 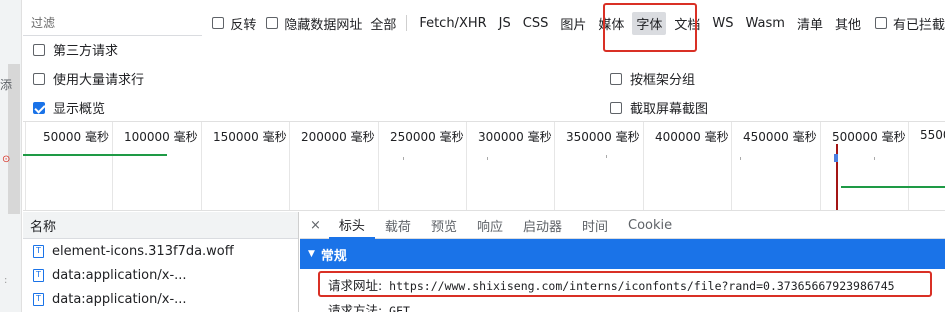 I want to click on show-overview-checkbox: 显示概览, so click(x=69, y=107).